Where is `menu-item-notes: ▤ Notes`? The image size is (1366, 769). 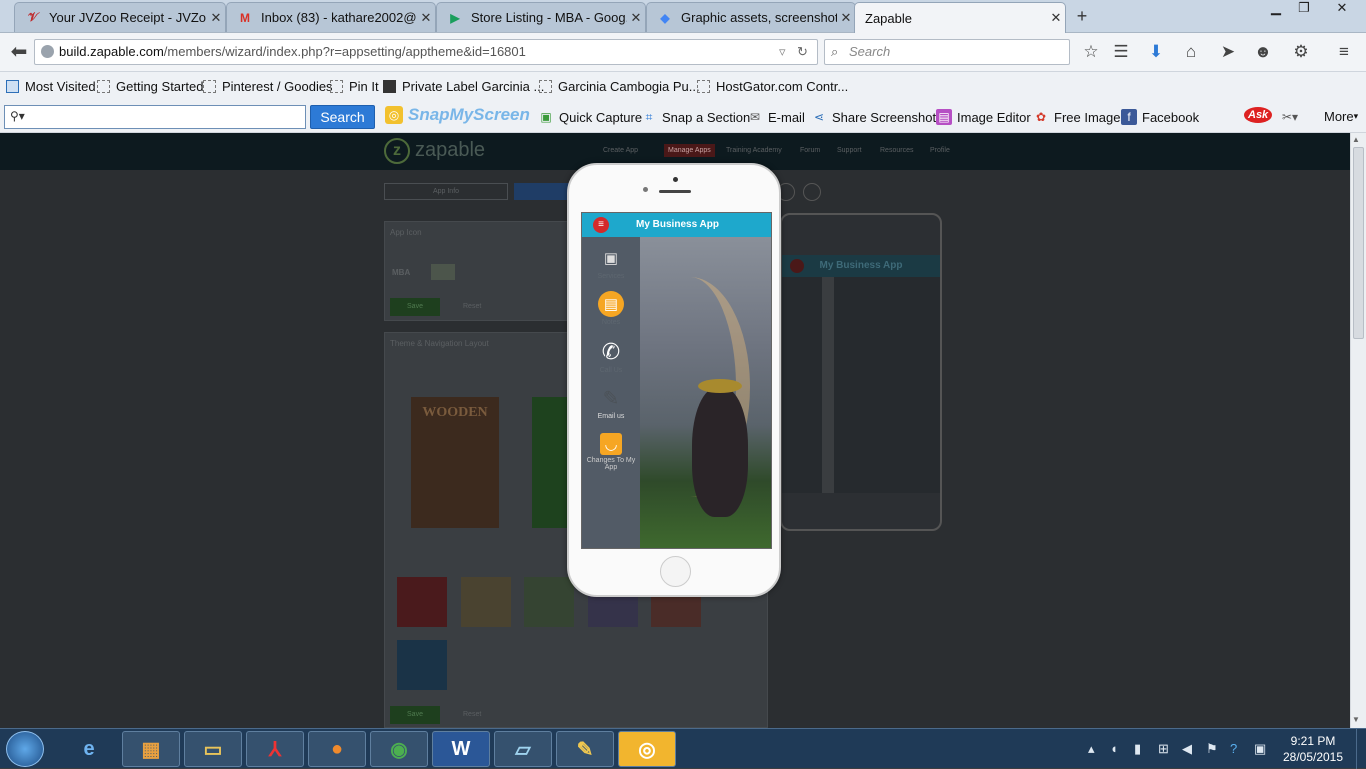
menu-item-notes: ▤ Notes is located at coordinates (611, 308).